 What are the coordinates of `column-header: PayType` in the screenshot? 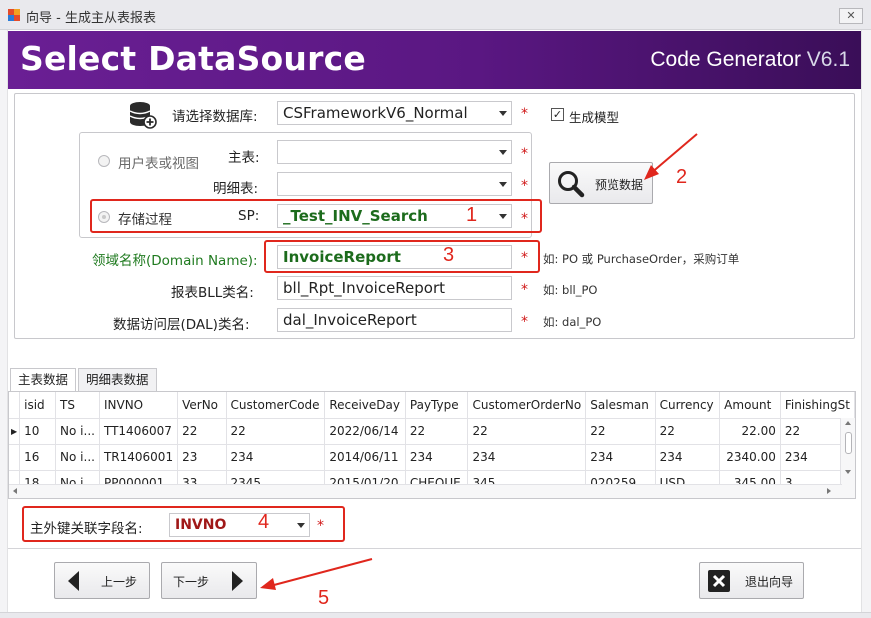 It's located at (436, 405).